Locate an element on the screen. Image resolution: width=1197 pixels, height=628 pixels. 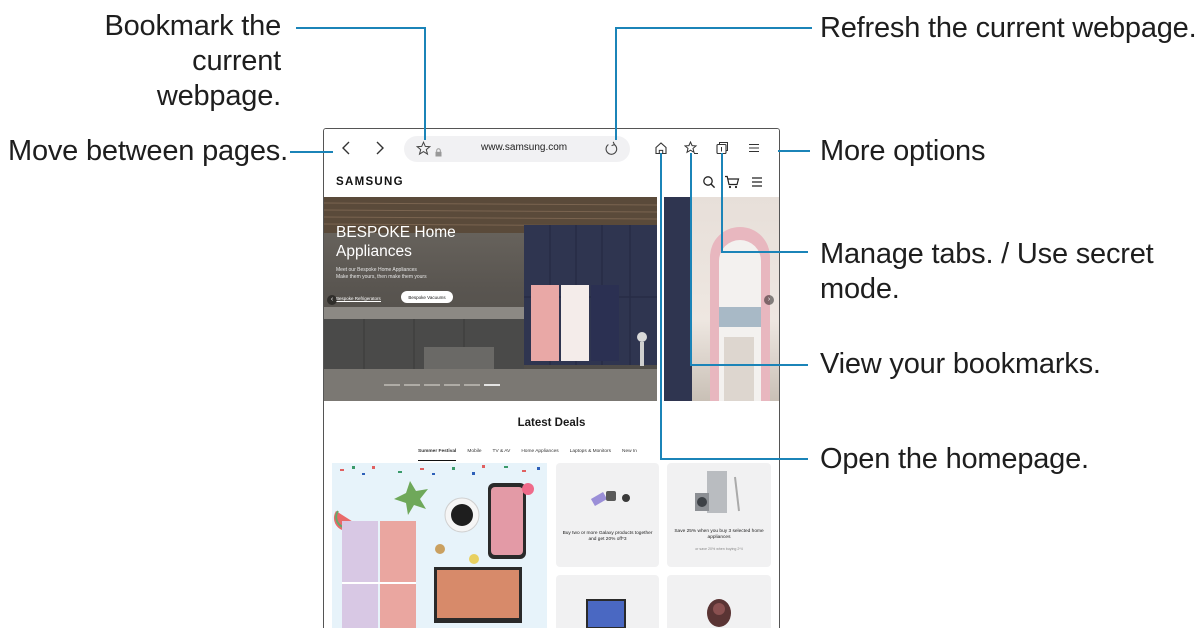
callout-more-options-text: More options is located at coordinates (903, 151).